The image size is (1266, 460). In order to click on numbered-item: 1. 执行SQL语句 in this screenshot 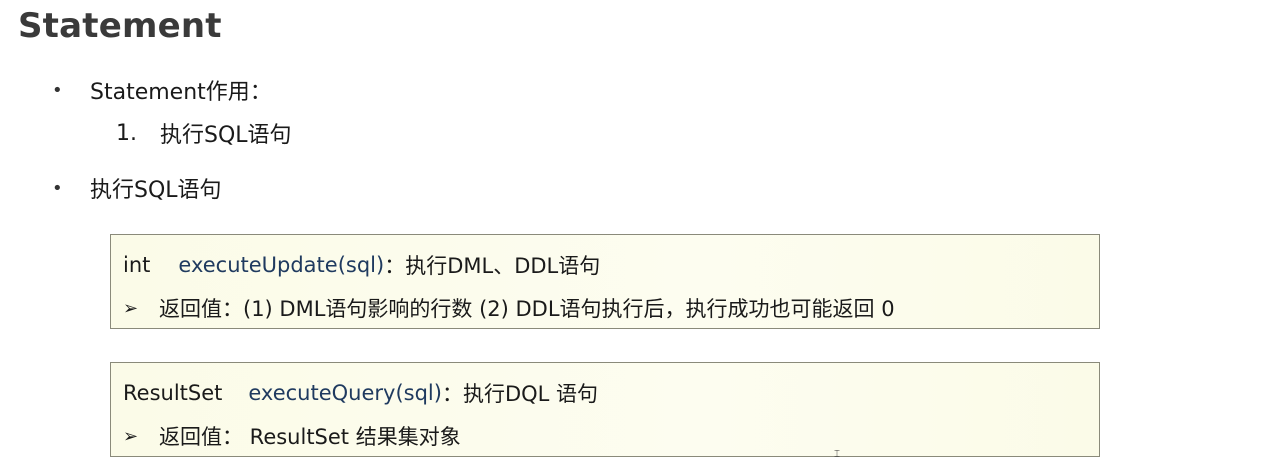, I will do `click(204, 133)`.